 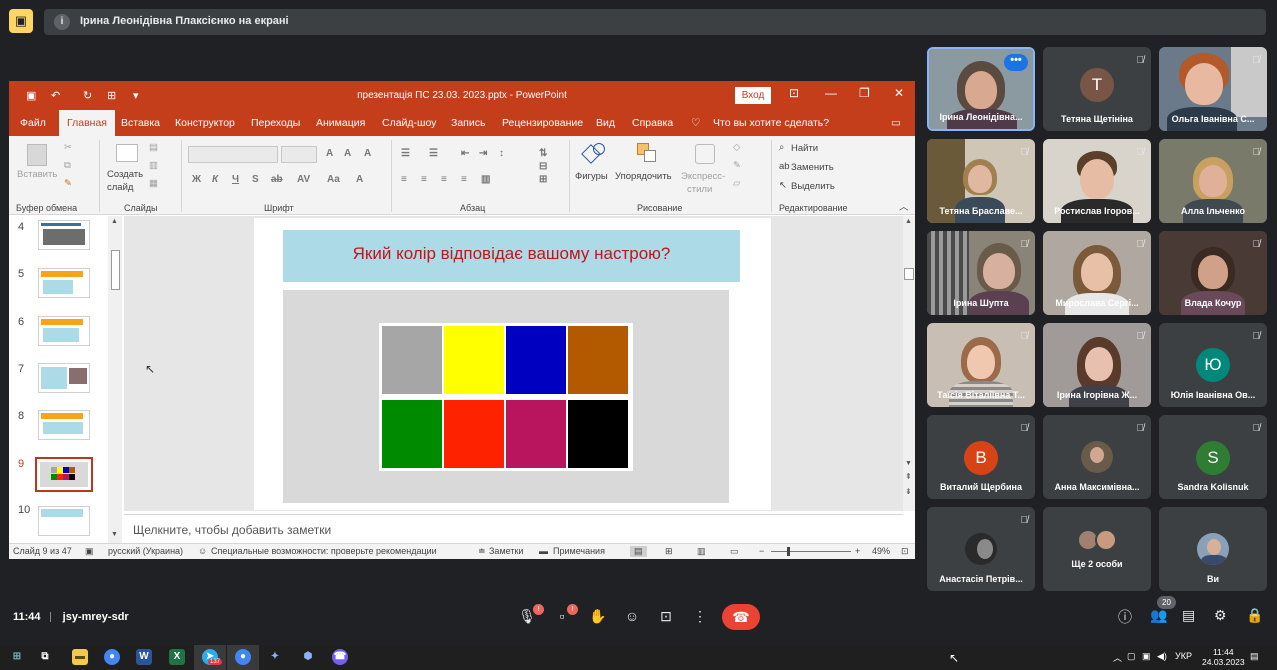 What do you see at coordinates (64, 474) in the screenshot?
I see `slide-thumbnail-selected` at bounding box center [64, 474].